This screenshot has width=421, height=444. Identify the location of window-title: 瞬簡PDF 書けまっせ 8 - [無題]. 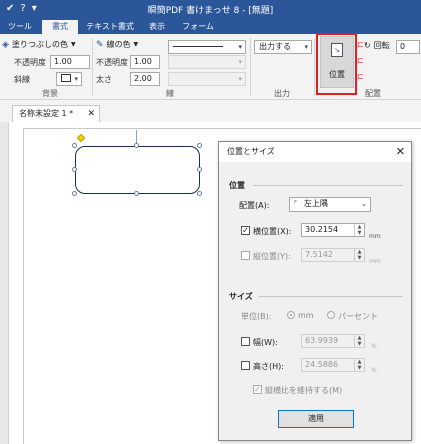
(210, 11).